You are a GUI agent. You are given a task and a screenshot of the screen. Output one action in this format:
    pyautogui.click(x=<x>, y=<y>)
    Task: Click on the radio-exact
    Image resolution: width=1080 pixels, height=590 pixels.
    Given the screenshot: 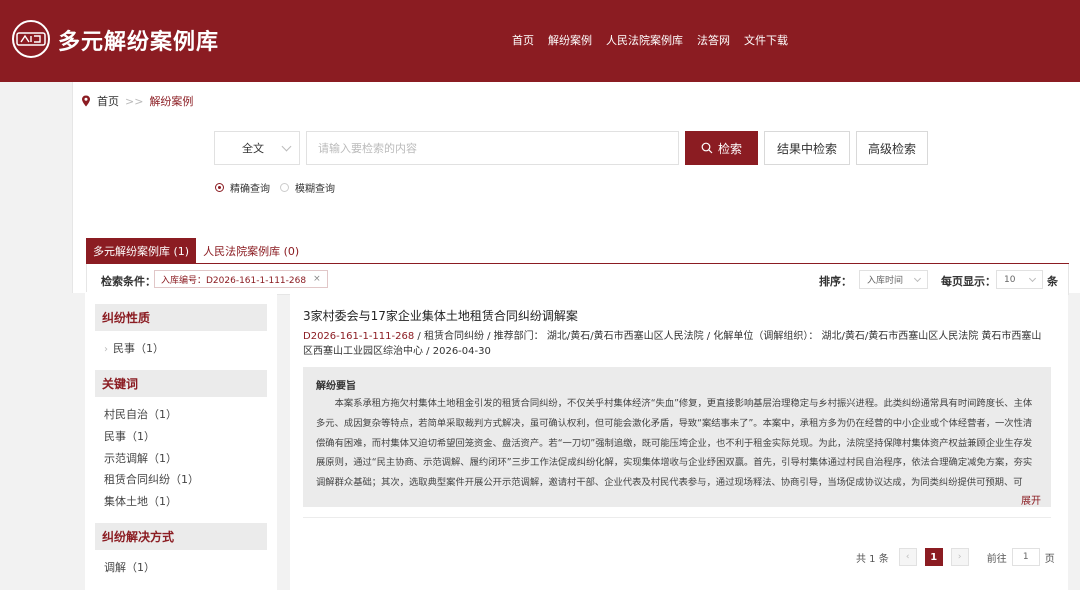 What is the action you would take?
    pyautogui.click(x=219, y=187)
    